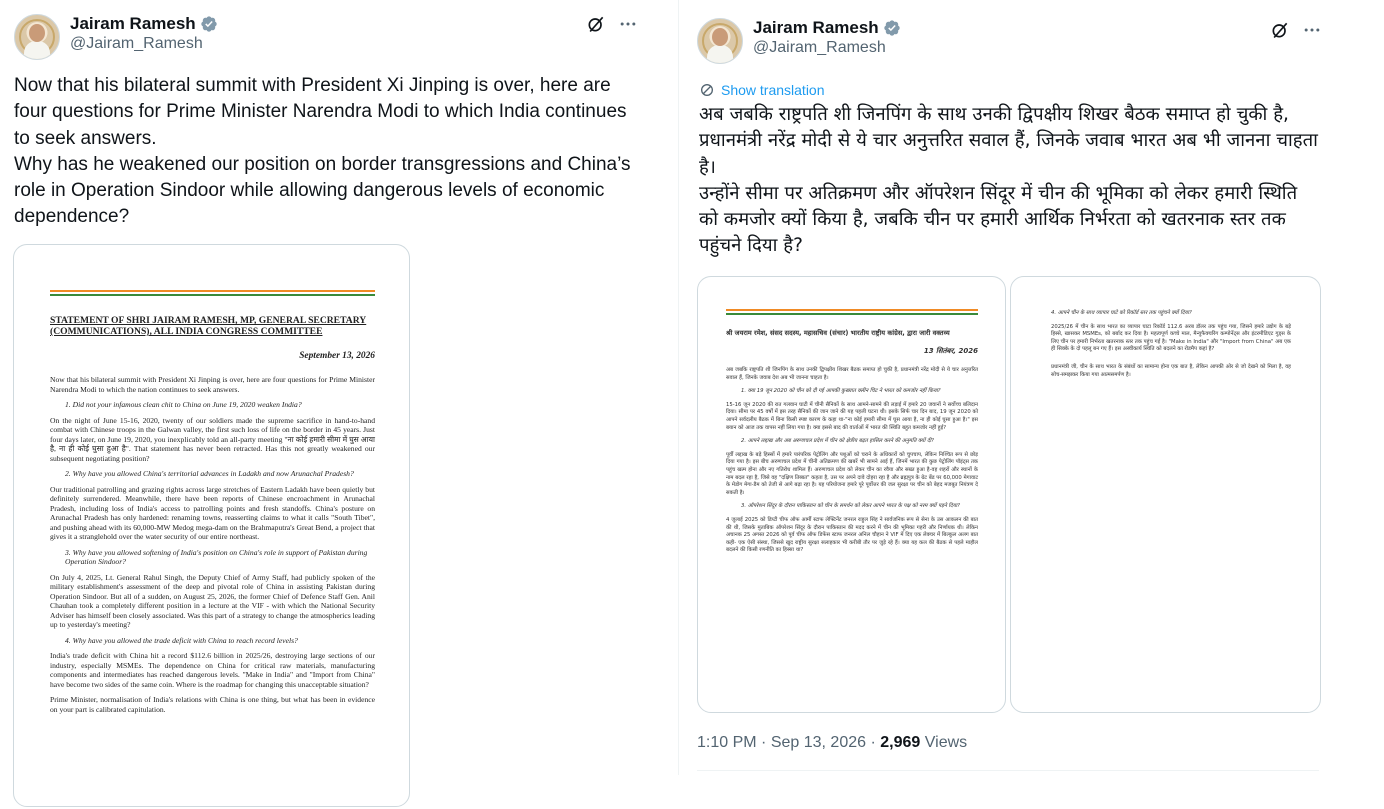 The width and height of the screenshot is (1384, 809). Describe the element at coordinates (946, 742) in the screenshot. I see `views-label: Views` at that location.